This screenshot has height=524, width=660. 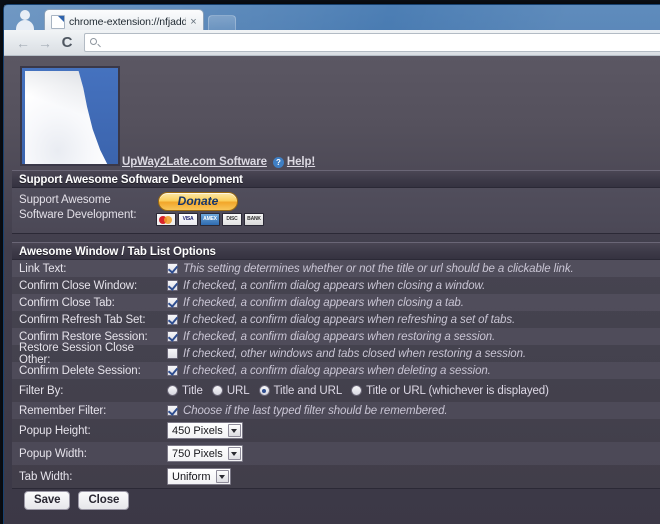 What do you see at coordinates (53, 453) in the screenshot?
I see `option-label-popup-width: Popup Width:` at bounding box center [53, 453].